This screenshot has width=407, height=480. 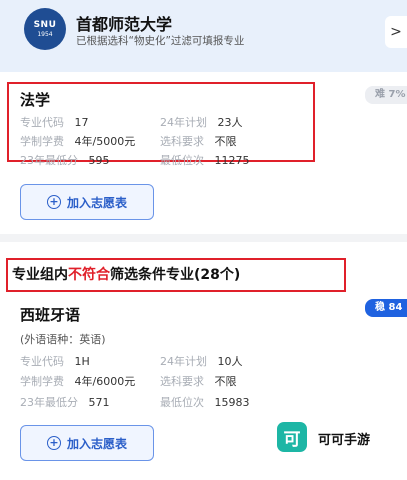 What do you see at coordinates (205, 160) in the screenshot?
I see `min-rank-row: 最低位次 11275` at bounding box center [205, 160].